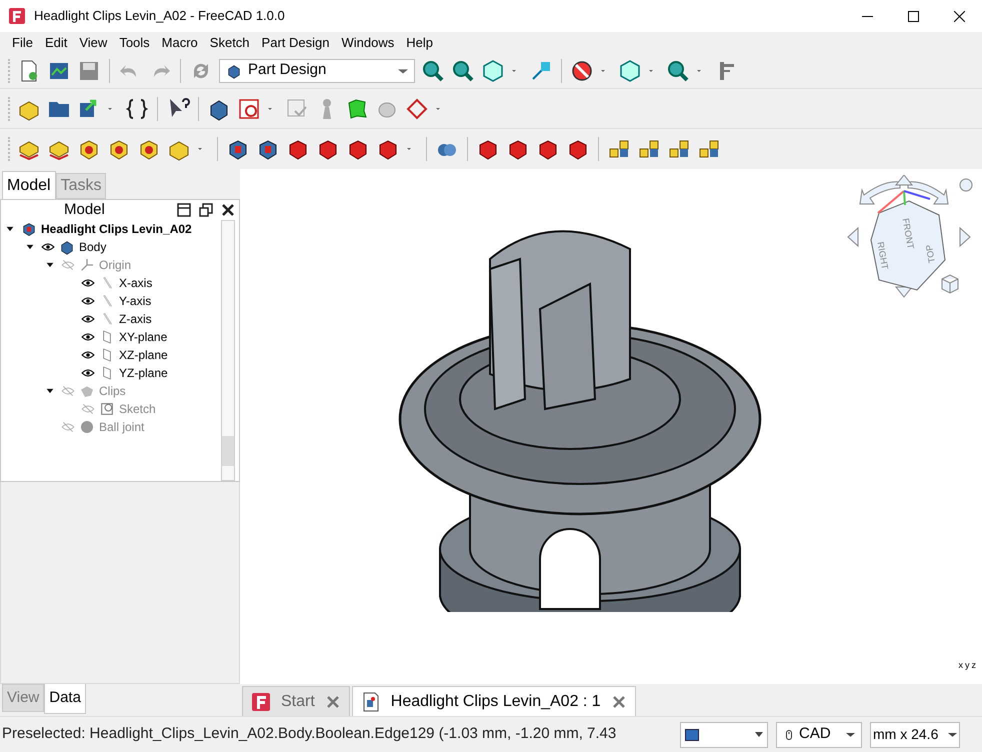 The width and height of the screenshot is (982, 752). What do you see at coordinates (113, 265) in the screenshot?
I see `tree-item: Origin` at bounding box center [113, 265].